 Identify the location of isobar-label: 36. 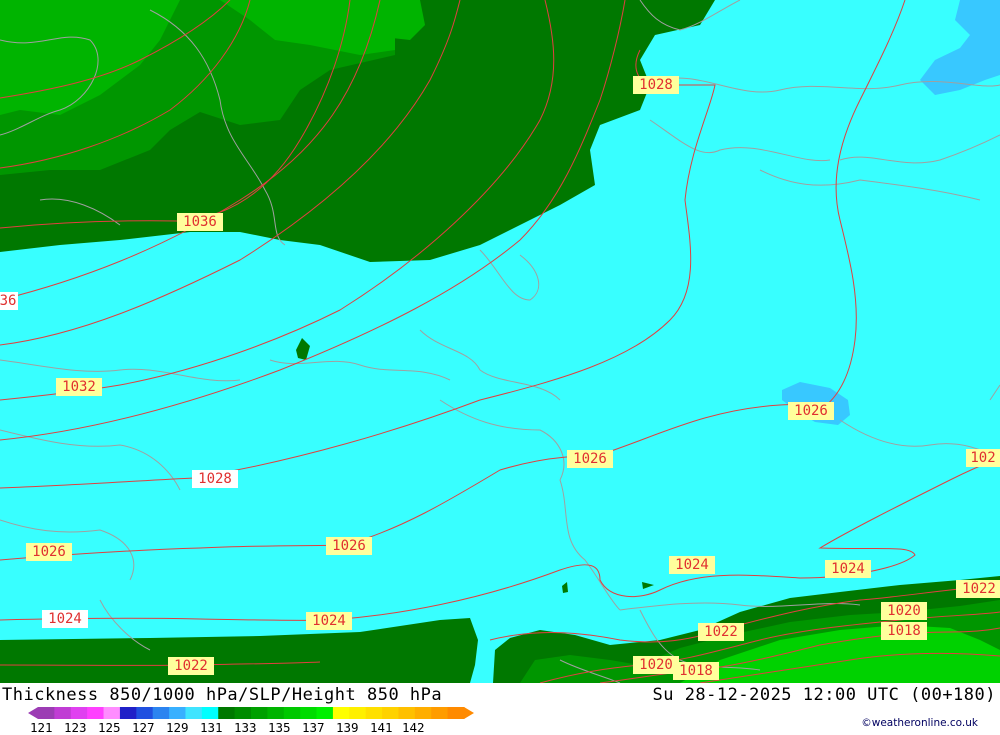
(9, 301).